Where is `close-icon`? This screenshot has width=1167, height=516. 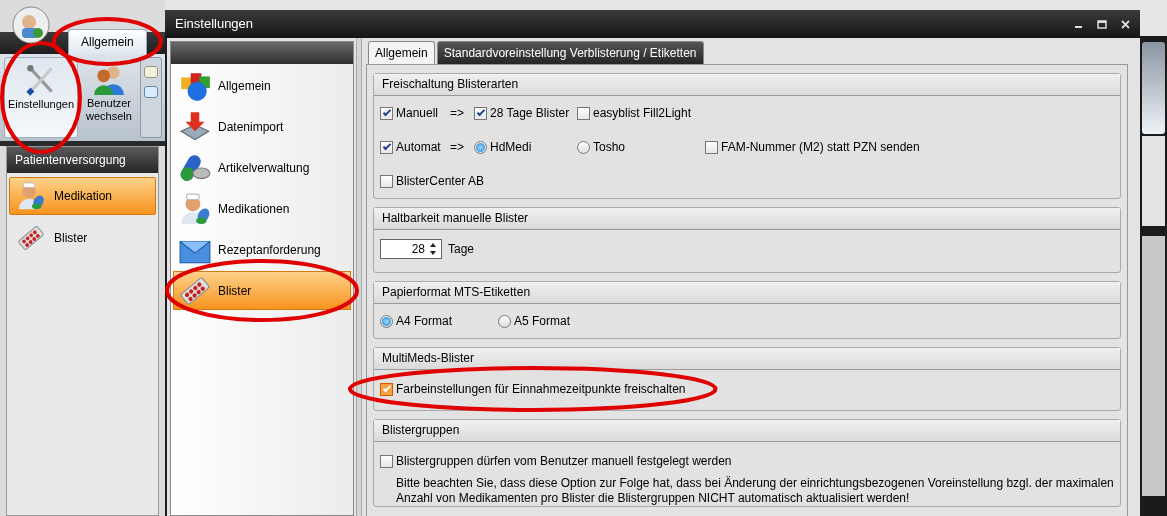
close-icon is located at coordinates (1125, 24).